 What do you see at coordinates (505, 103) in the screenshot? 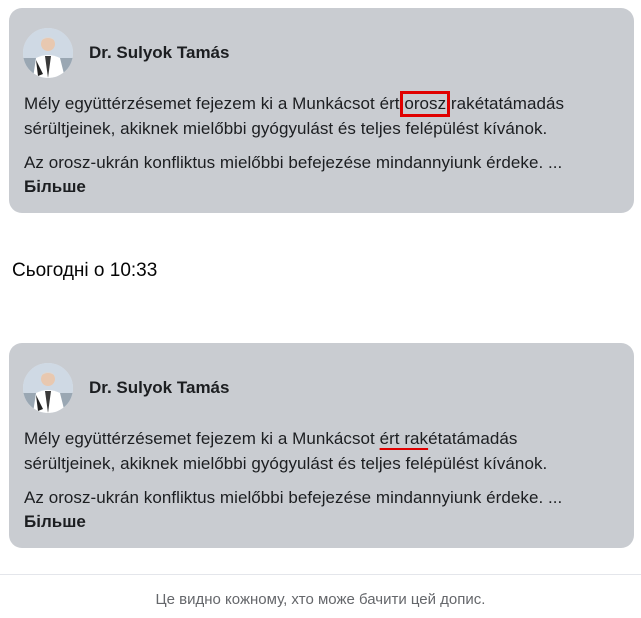
I see `post-text-segment: rakétatámadás` at bounding box center [505, 103].